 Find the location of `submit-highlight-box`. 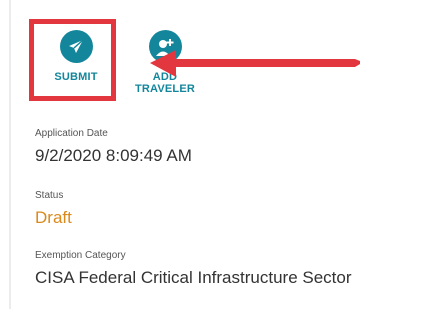

submit-highlight-box is located at coordinates (72, 60).